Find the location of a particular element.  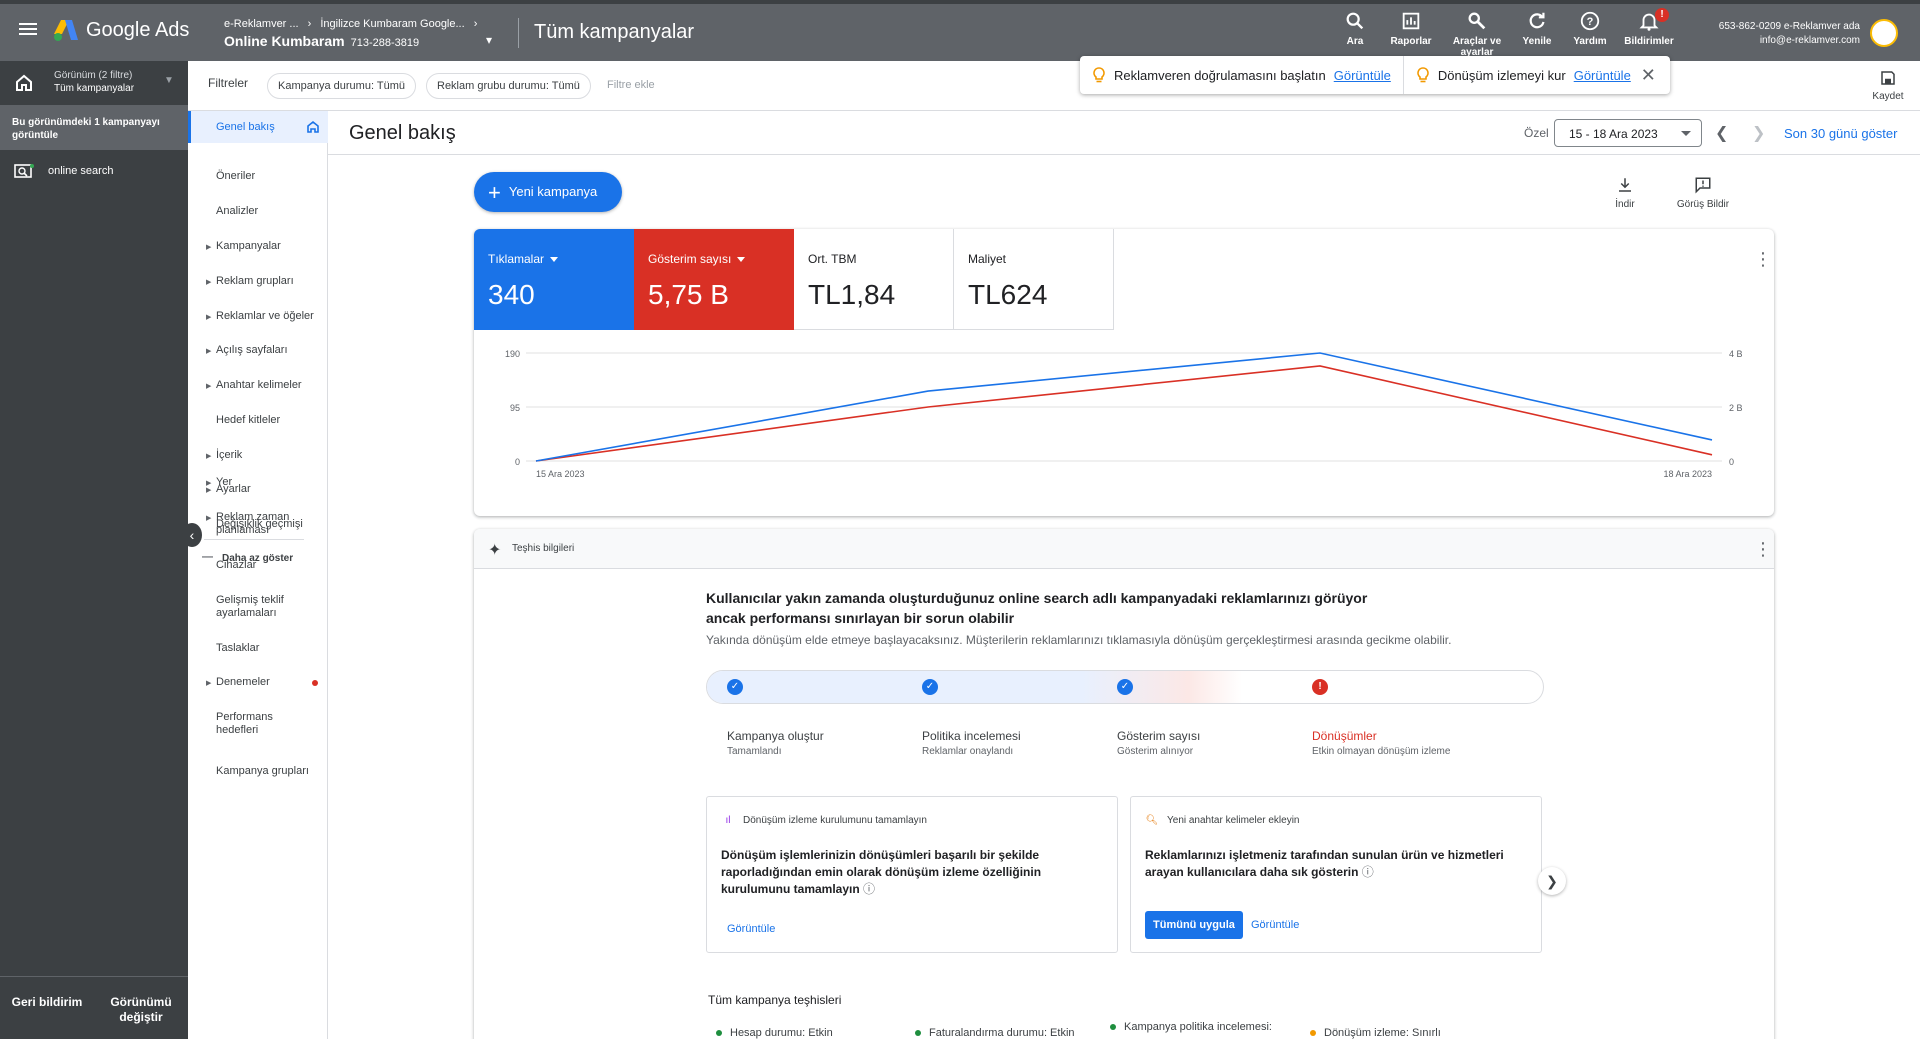

caret-down-icon is located at coordinates (741, 260).